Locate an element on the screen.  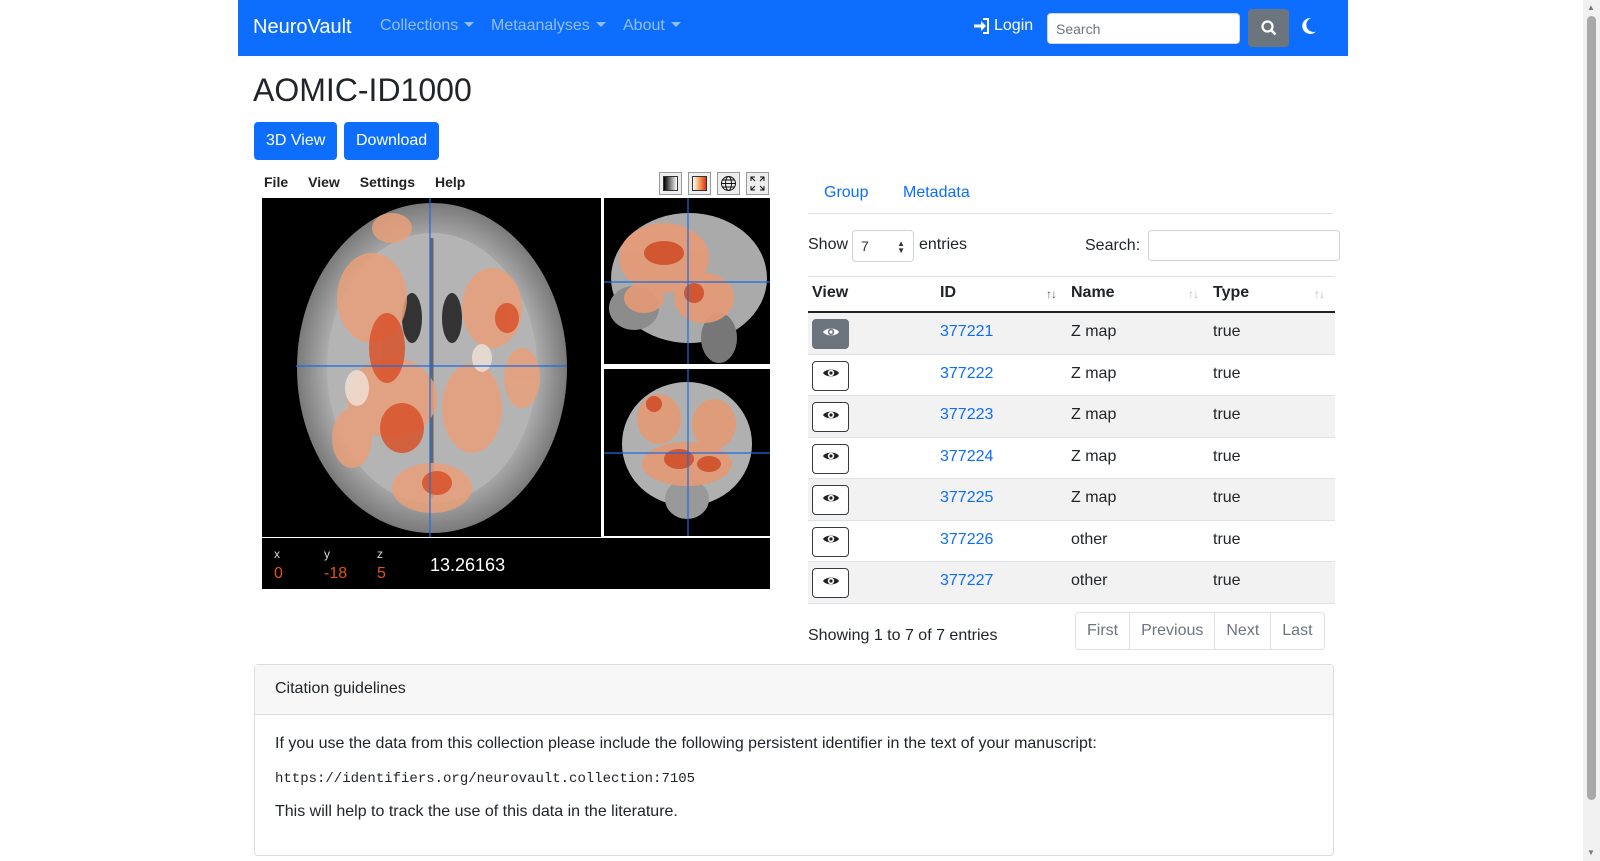
sagittal-view-canvas is located at coordinates (687, 281).